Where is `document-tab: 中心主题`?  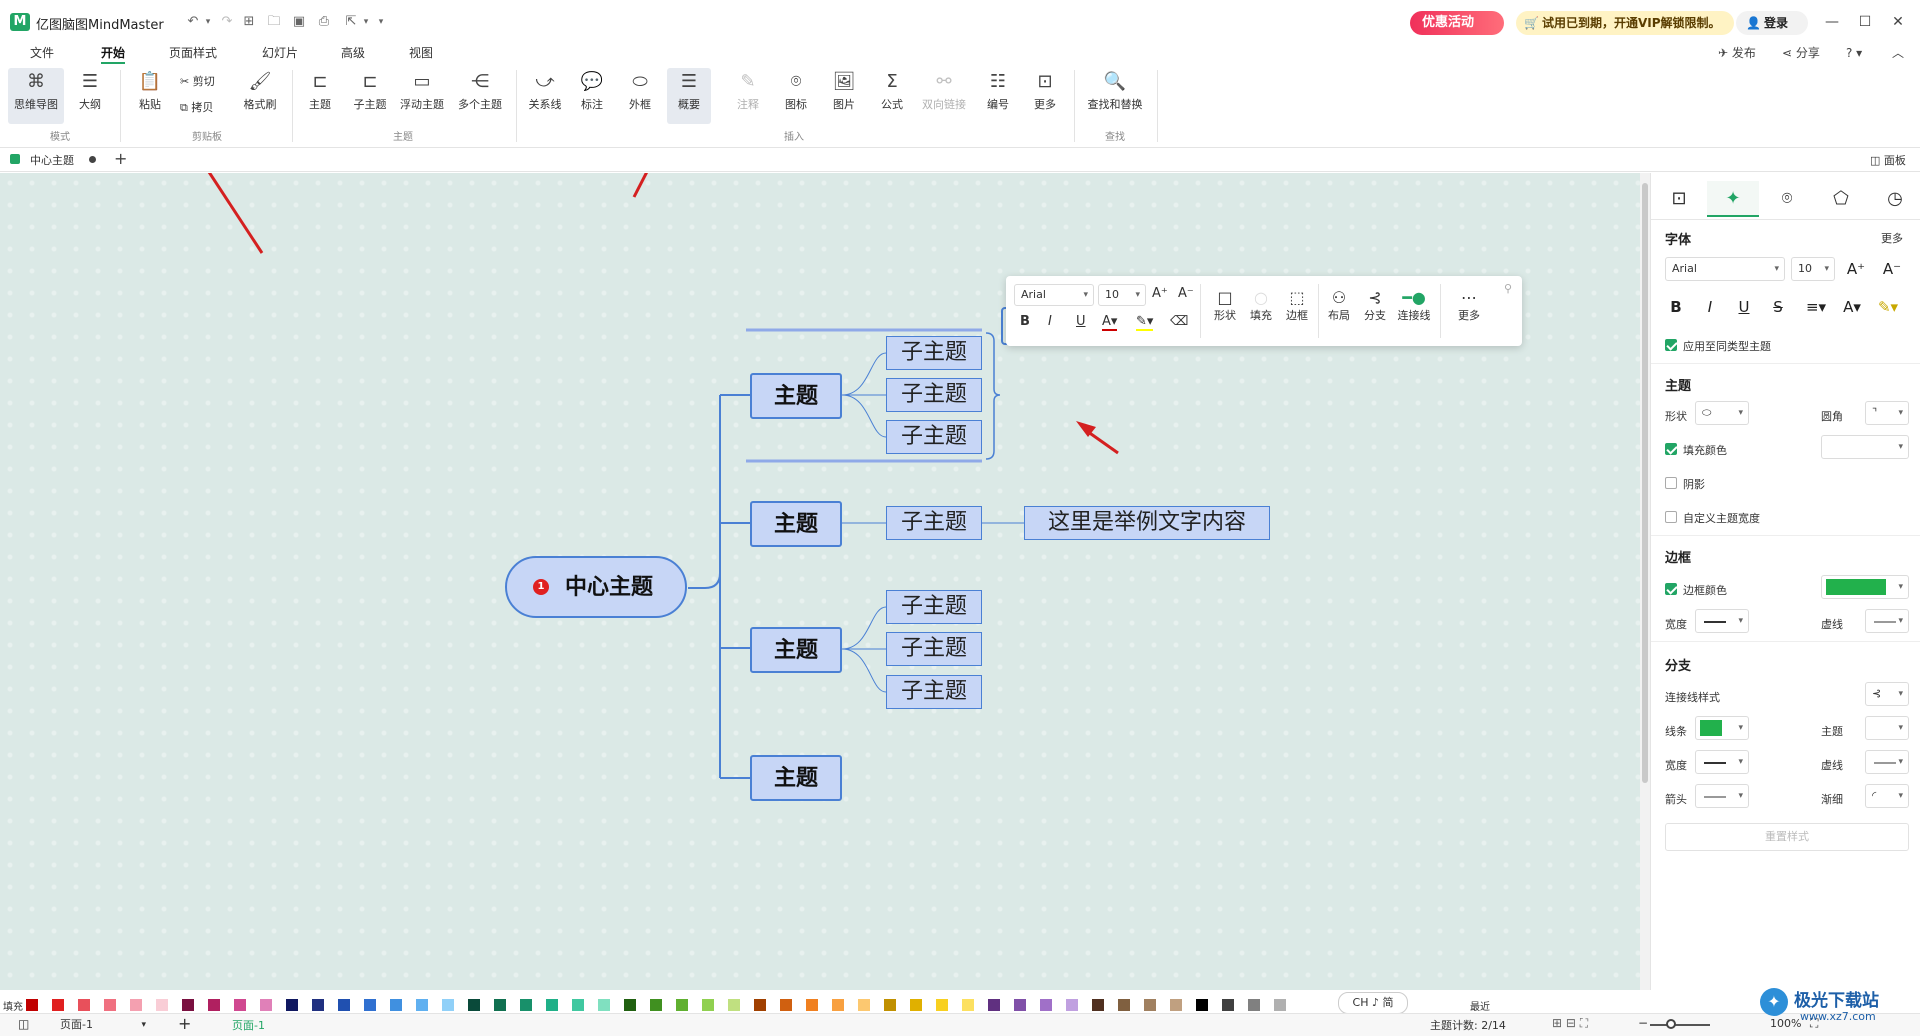 document-tab: 中心主题 is located at coordinates (52, 160).